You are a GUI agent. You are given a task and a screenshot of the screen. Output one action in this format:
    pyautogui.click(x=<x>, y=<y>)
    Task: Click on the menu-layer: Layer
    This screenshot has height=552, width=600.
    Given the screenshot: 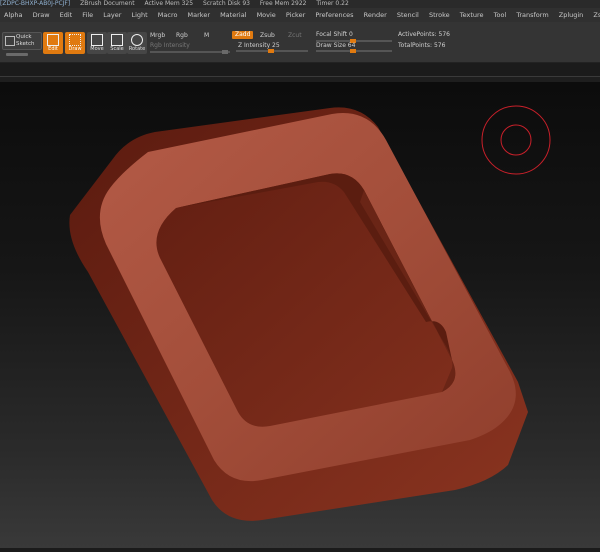 What is the action you would take?
    pyautogui.click(x=112, y=15)
    